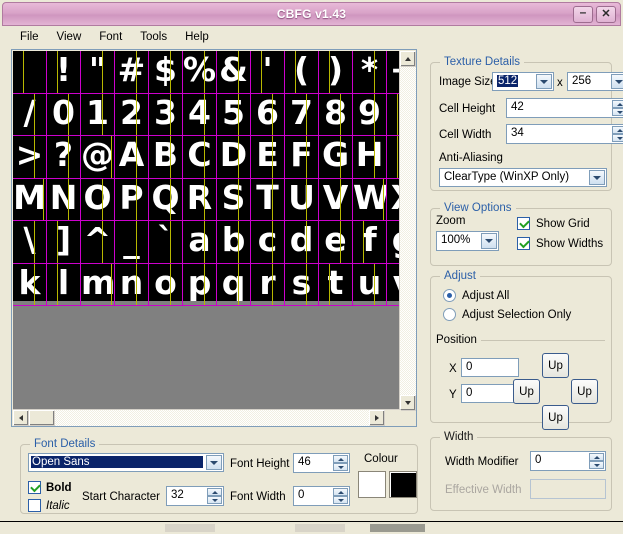 This screenshot has height=534, width=623. What do you see at coordinates (234, 242) in the screenshot?
I see `texture-grid-cell: b` at bounding box center [234, 242].